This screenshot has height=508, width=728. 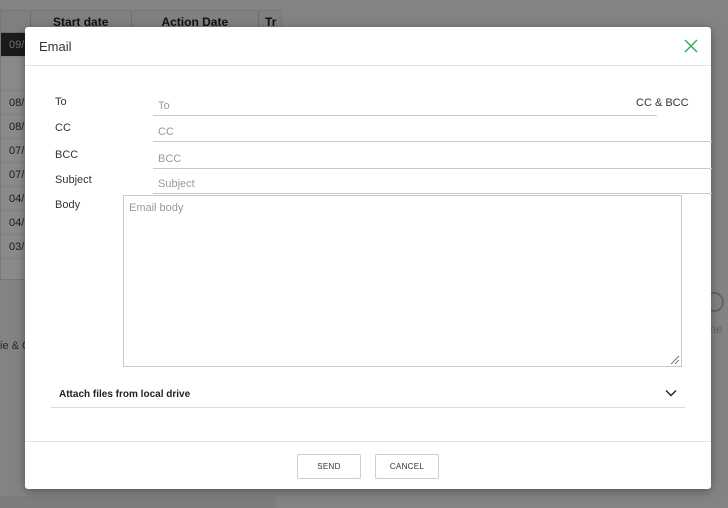 I want to click on bcc-label: BCC, so click(x=67, y=155).